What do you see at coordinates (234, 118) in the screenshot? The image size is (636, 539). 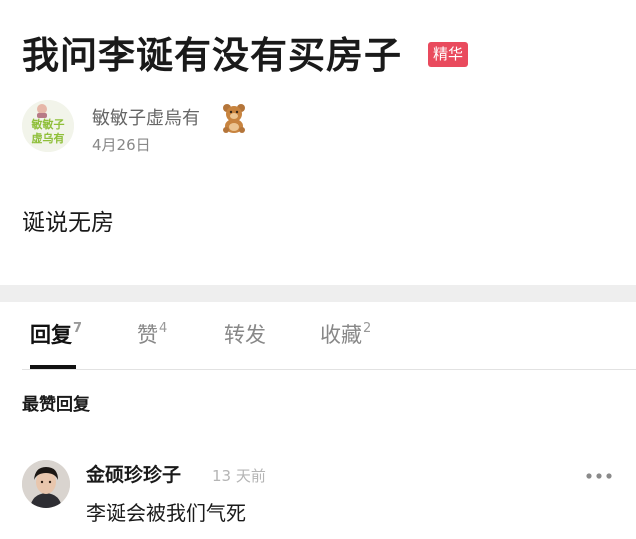 I see `teddy-bear-icon` at bounding box center [234, 118].